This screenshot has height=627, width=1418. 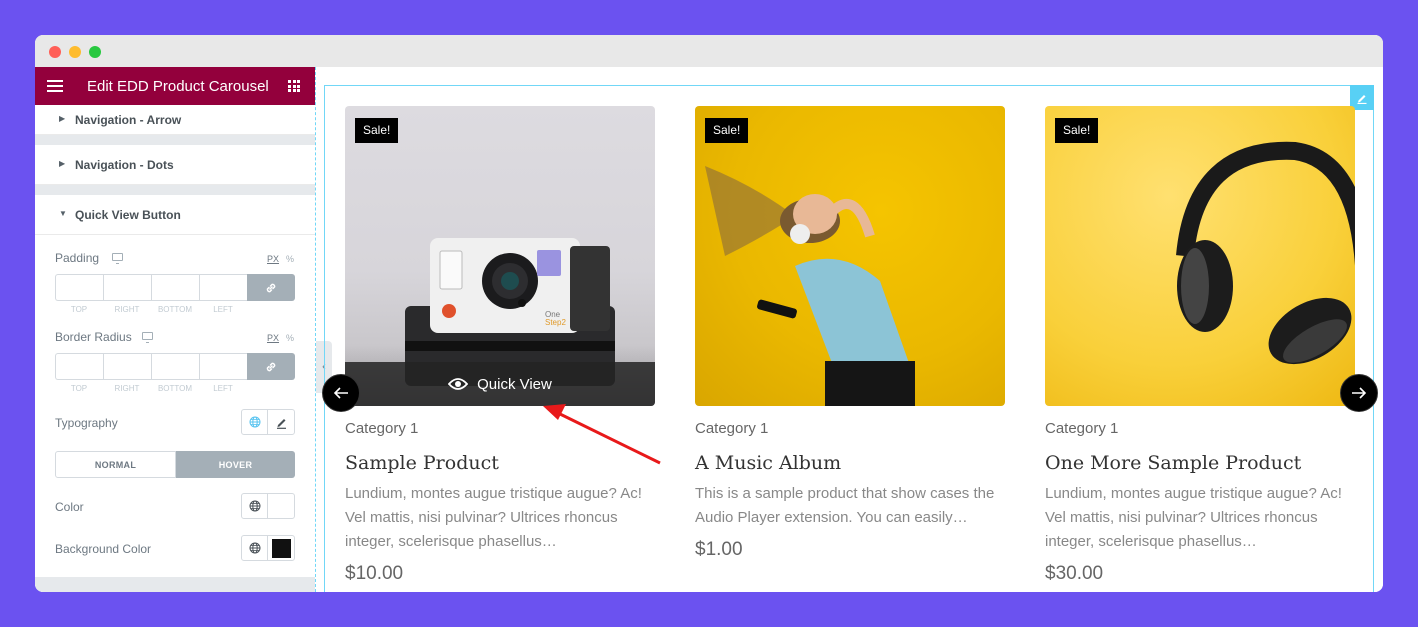 What do you see at coordinates (175, 165) in the screenshot?
I see `section-navigation-dots: ▶ Navigation - Dots` at bounding box center [175, 165].